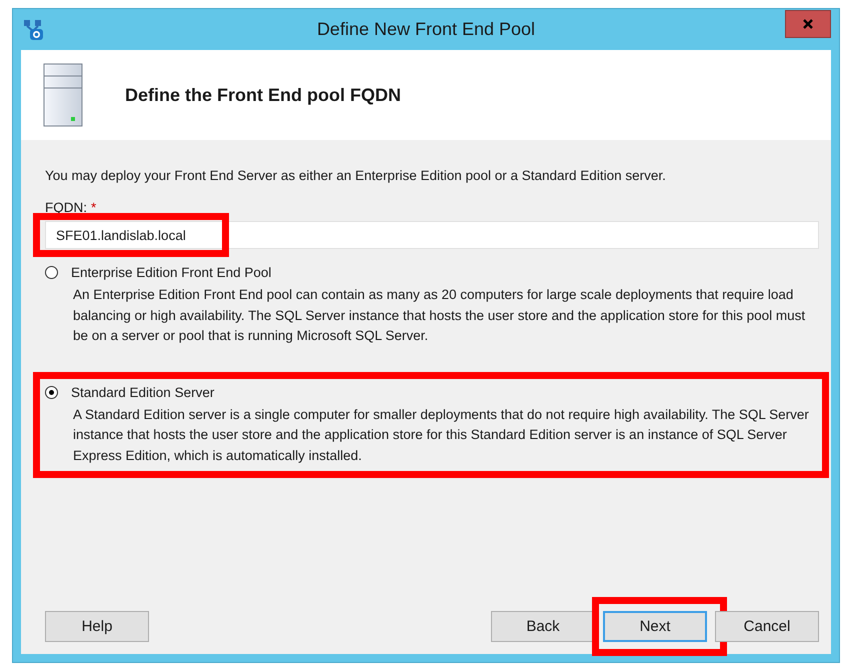 The width and height of the screenshot is (852, 671). What do you see at coordinates (439, 315) in the screenshot?
I see `option-description: An Enterprise Edition Front End pool can contain as many as 20 computers for large scale deployments that require load balancing or high availability. The SQL Server instance that hosts the user store and the application store for this pool must be on a server or pool that is running Microsoft SQL Server.` at bounding box center [439, 315].